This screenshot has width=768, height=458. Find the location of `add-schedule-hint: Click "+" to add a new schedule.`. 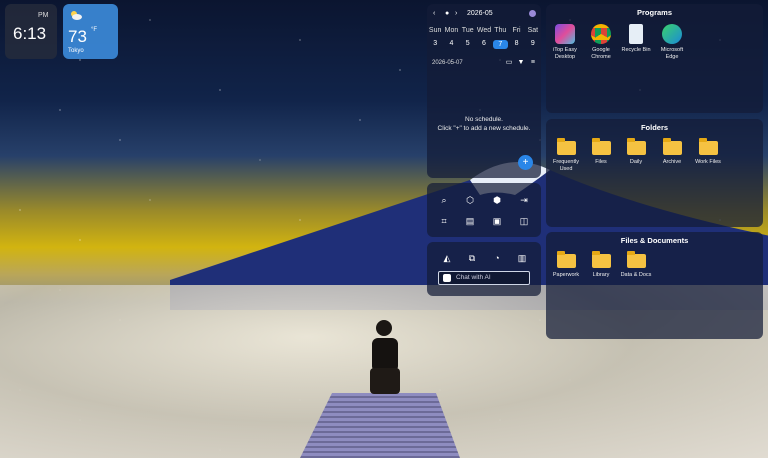

add-schedule-hint: Click "+" to add a new schedule. is located at coordinates (484, 128).